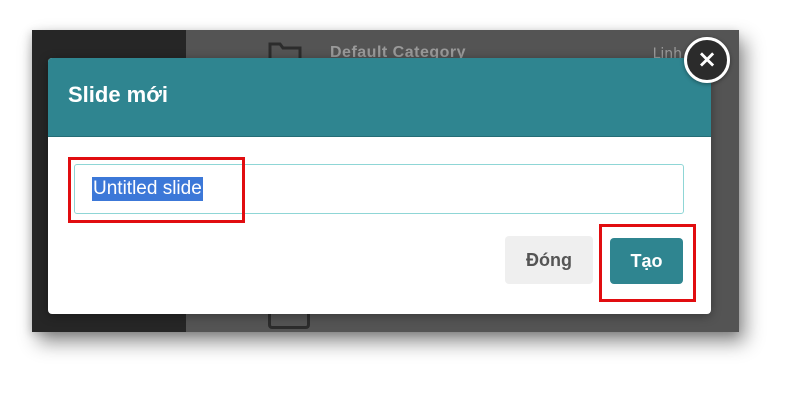  What do you see at coordinates (707, 60) in the screenshot?
I see `close-icon: ×` at bounding box center [707, 60].